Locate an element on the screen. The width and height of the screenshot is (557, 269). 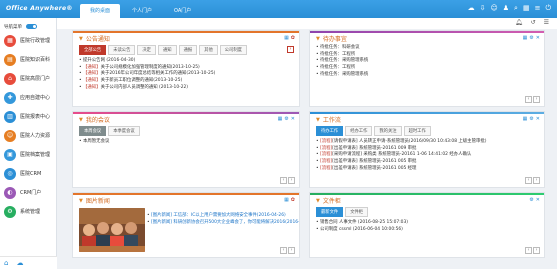
sidebar-item: ⚙ 系统管理 is located at coordinates (28, 211).